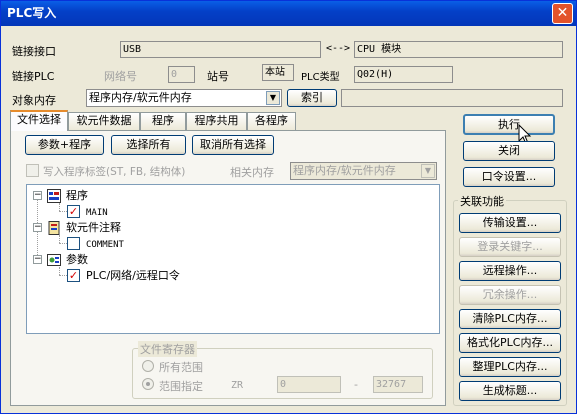  Describe the element at coordinates (32, 170) in the screenshot. I see `write-labels-checkbox` at that location.